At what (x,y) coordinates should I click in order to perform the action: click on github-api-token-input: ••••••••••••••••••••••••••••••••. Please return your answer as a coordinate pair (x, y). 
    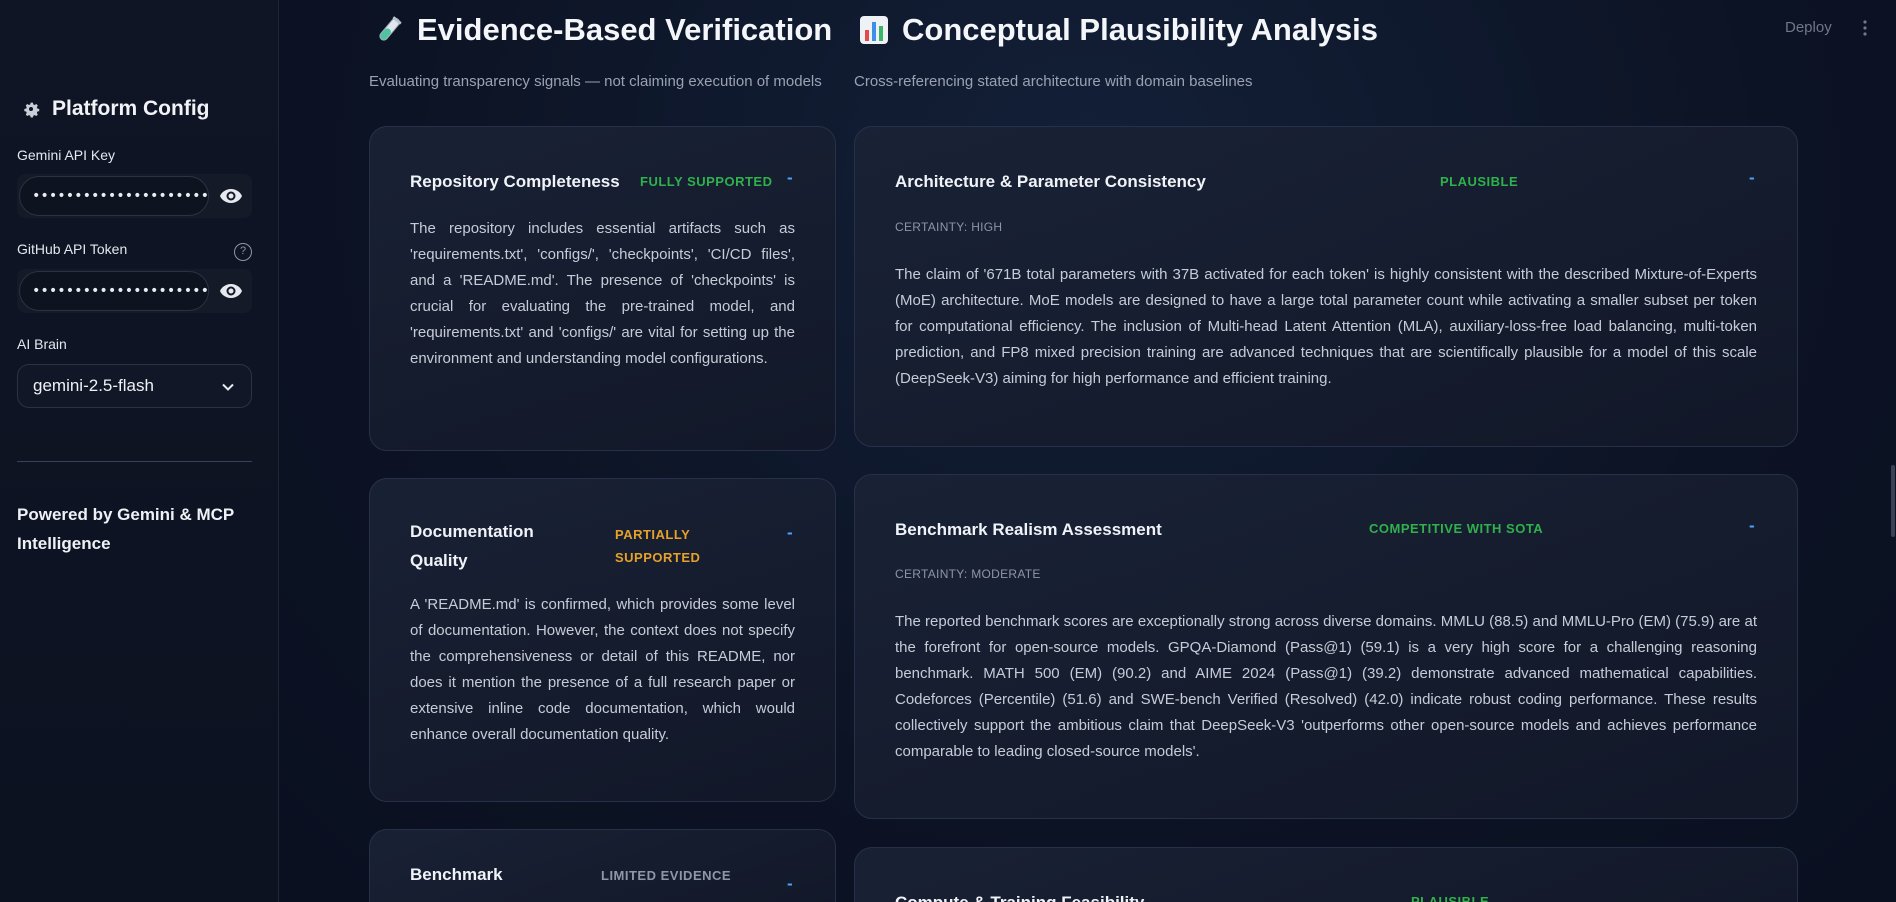
    Looking at the image, I should click on (114, 291).